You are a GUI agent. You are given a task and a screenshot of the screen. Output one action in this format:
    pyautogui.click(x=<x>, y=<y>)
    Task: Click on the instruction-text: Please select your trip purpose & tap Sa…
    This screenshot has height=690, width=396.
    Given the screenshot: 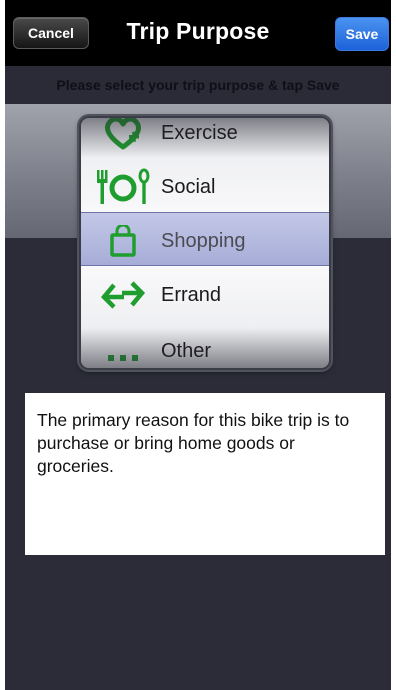 What is the action you would take?
    pyautogui.click(x=198, y=85)
    